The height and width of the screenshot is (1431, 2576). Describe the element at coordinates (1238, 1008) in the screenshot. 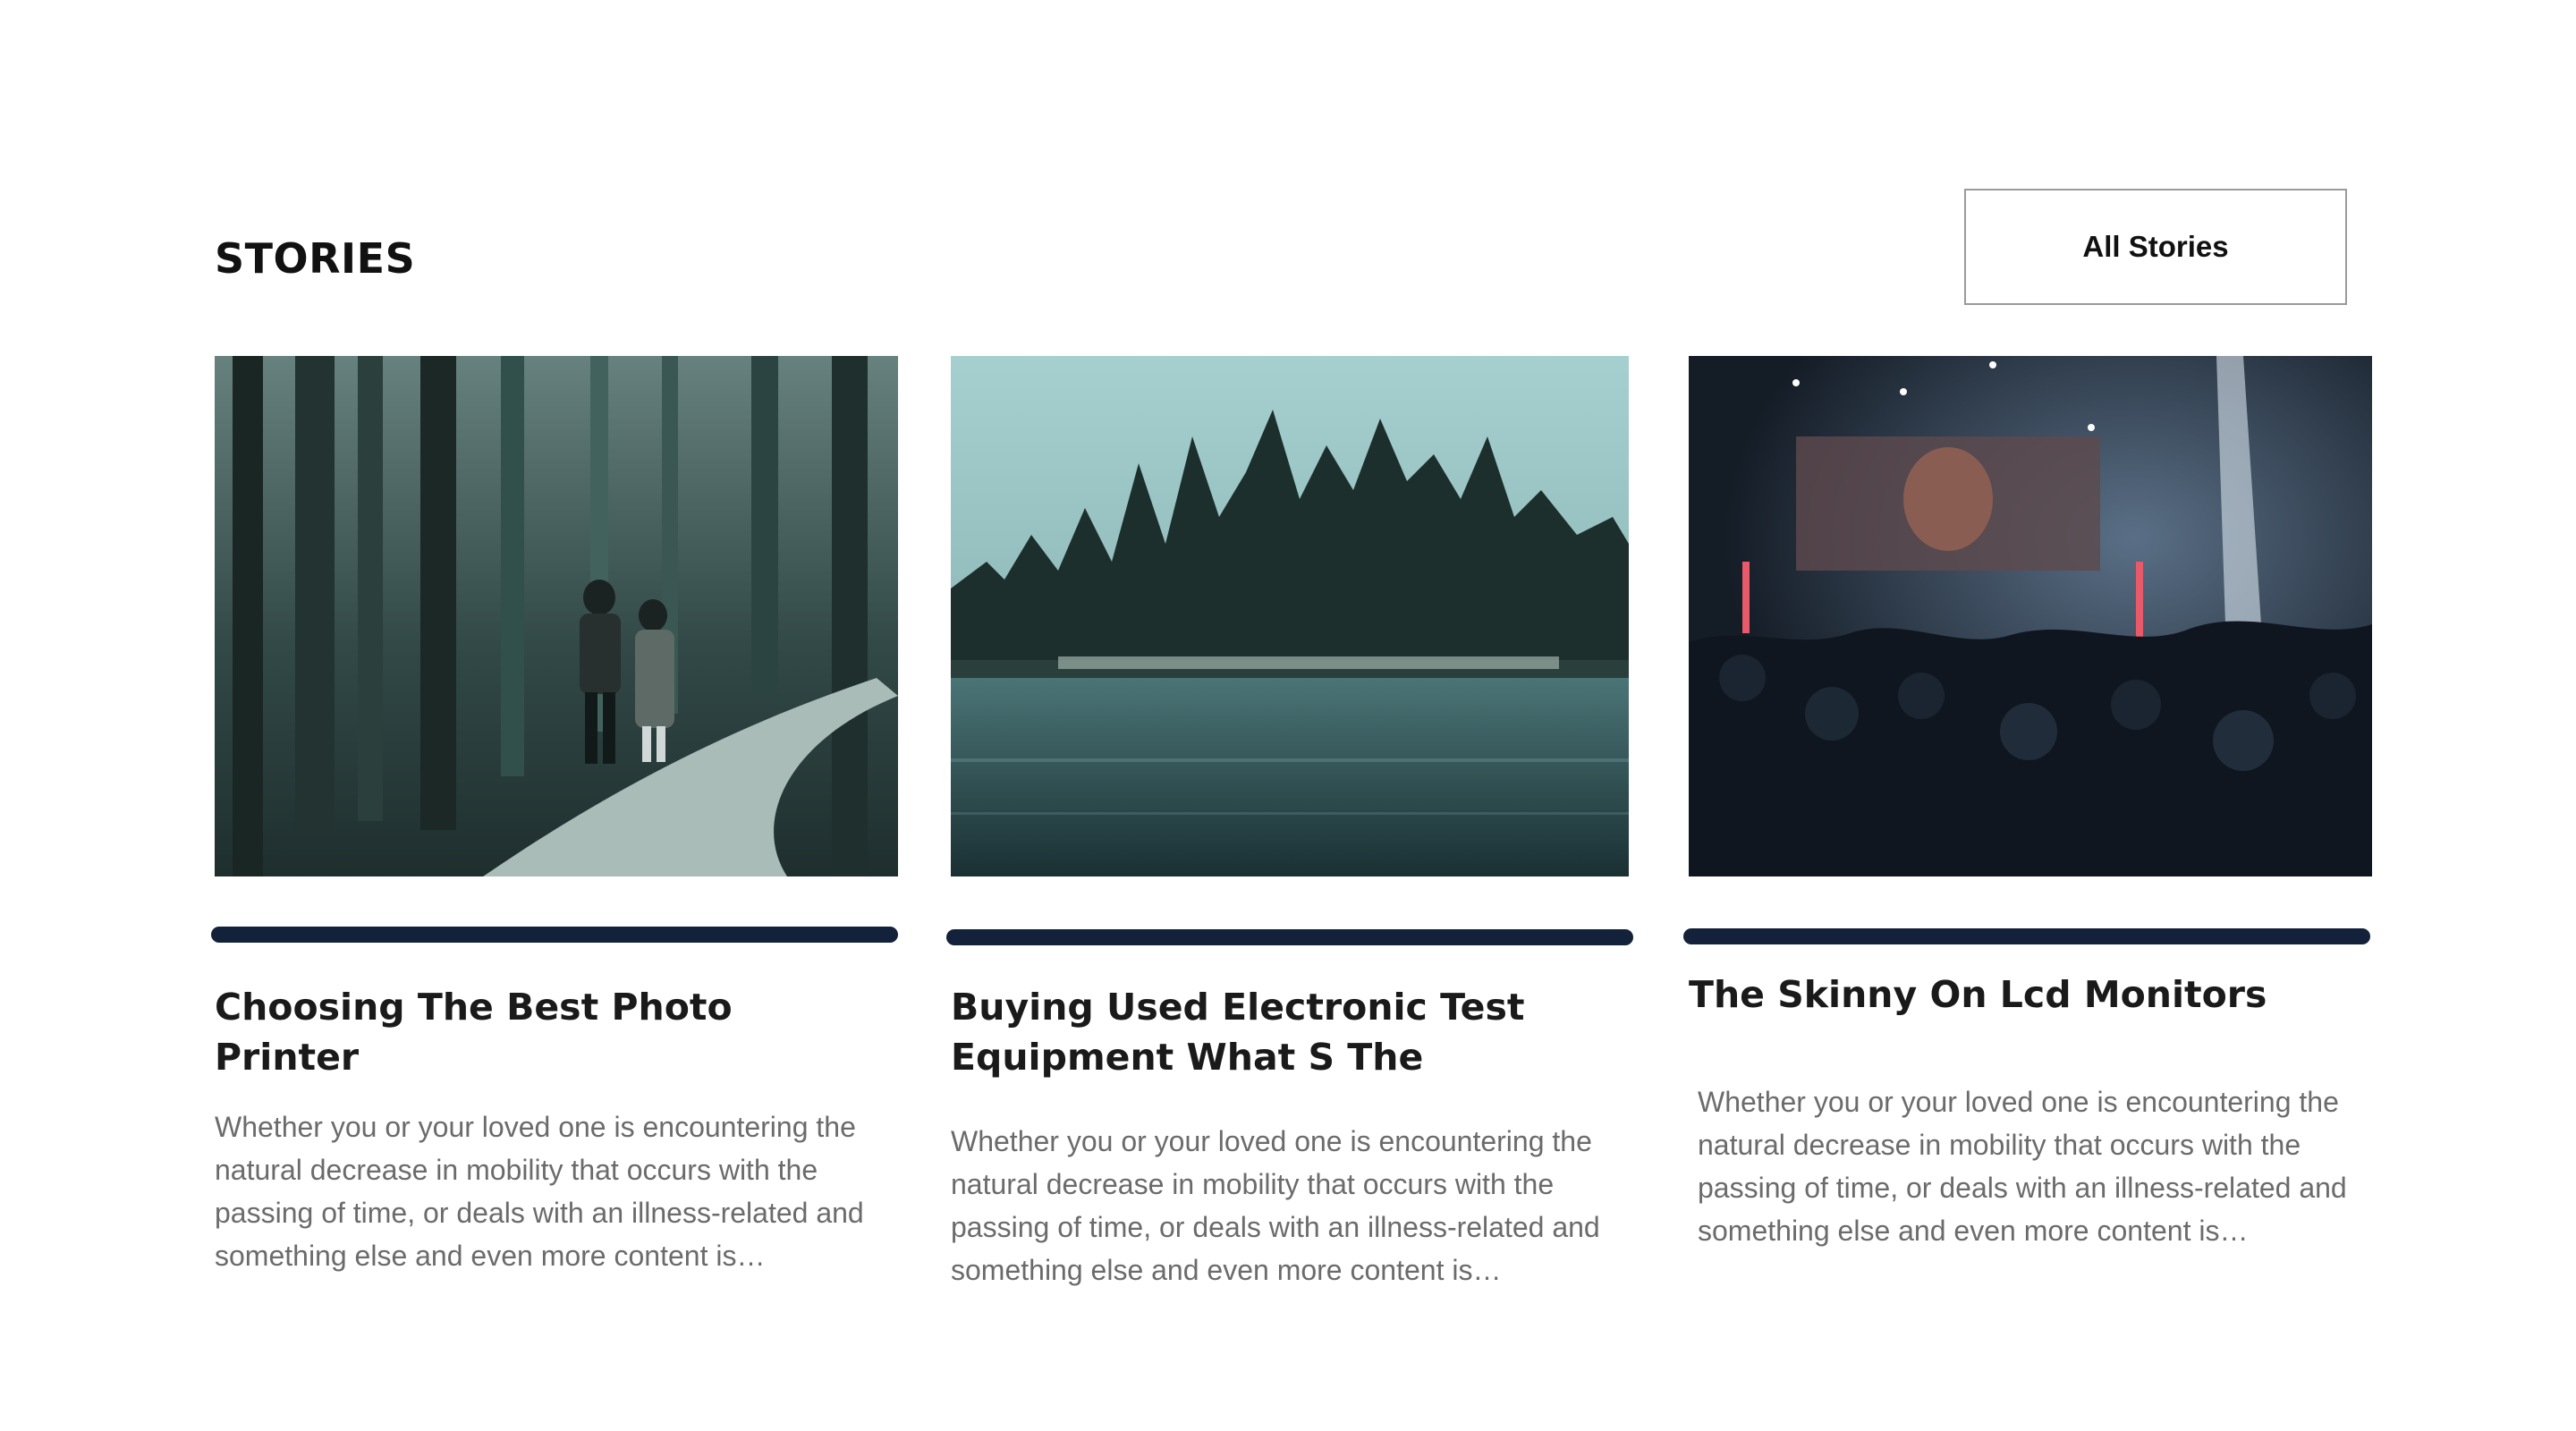

I see `story-title-line: Buying Used Electronic Test` at that location.